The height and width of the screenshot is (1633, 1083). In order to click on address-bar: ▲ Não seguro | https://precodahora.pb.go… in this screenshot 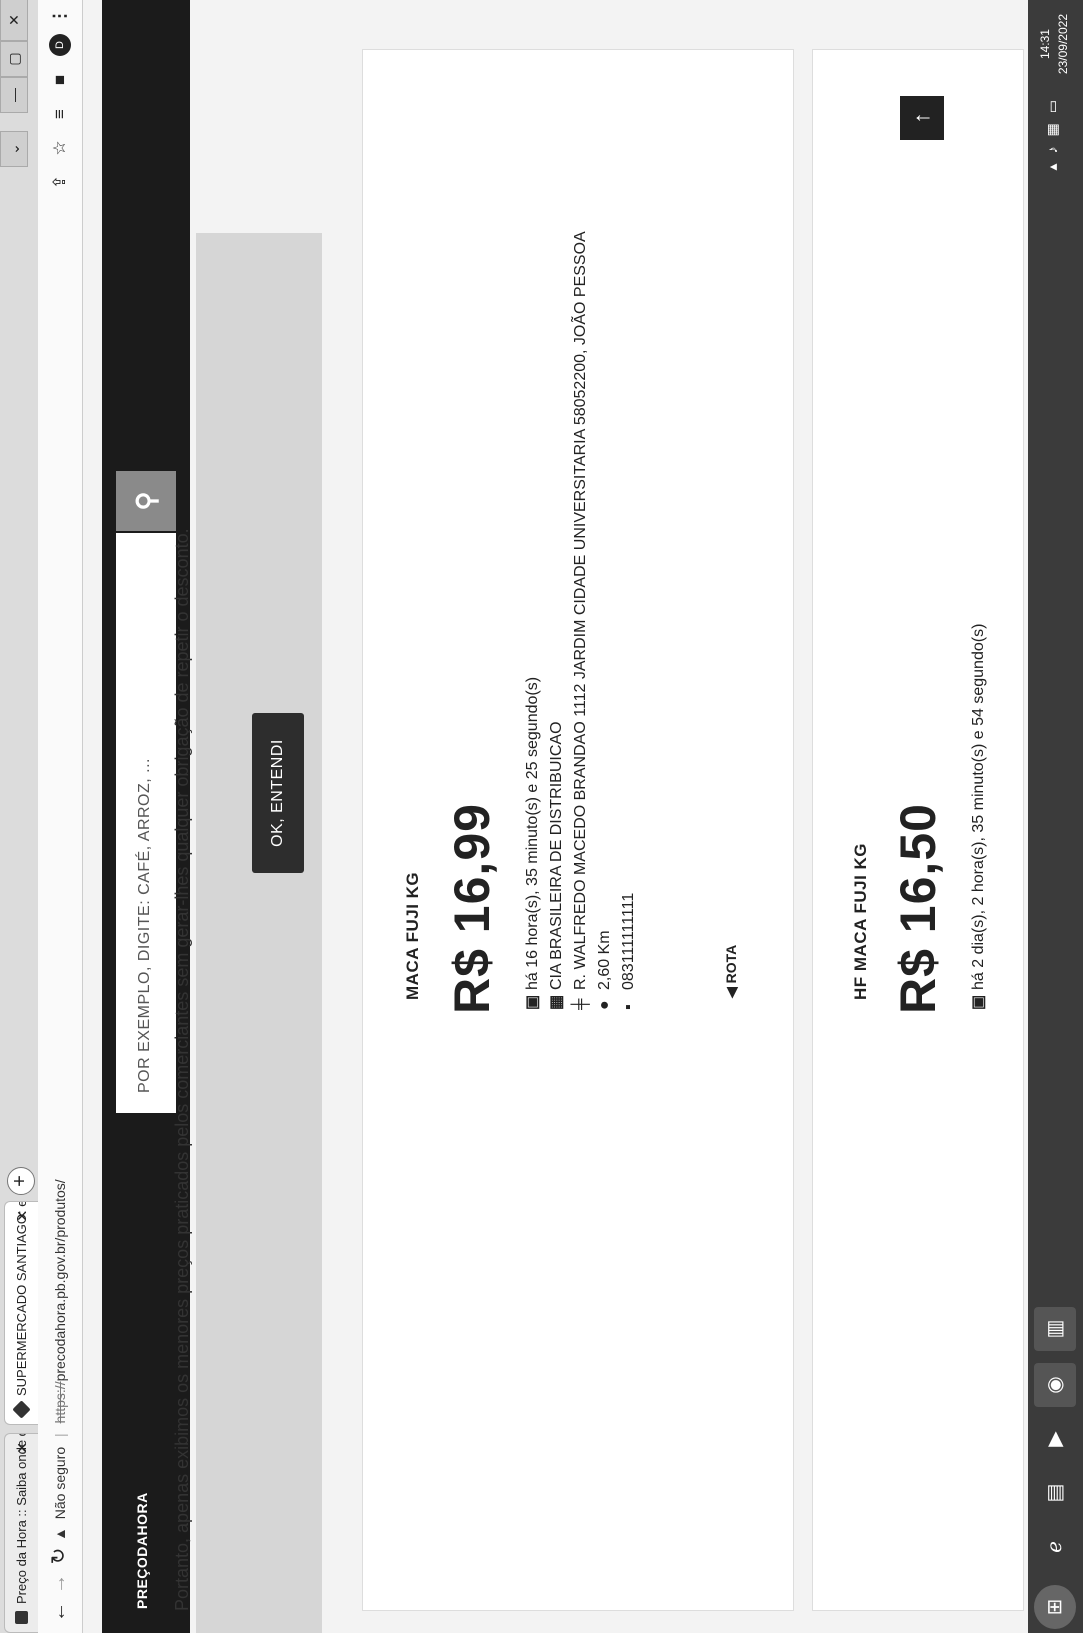, I will do `click(60, 881)`.